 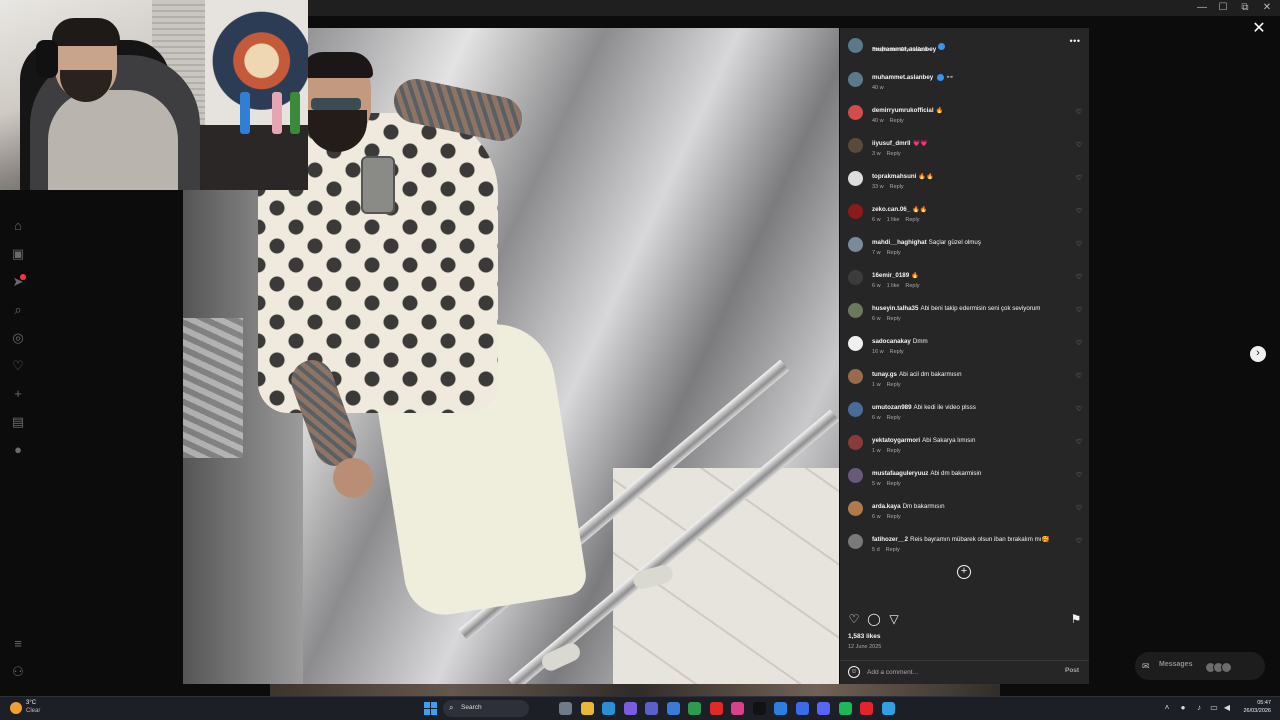 What do you see at coordinates (891, 341) in the screenshot?
I see `comment-username: sadocanakay` at bounding box center [891, 341].